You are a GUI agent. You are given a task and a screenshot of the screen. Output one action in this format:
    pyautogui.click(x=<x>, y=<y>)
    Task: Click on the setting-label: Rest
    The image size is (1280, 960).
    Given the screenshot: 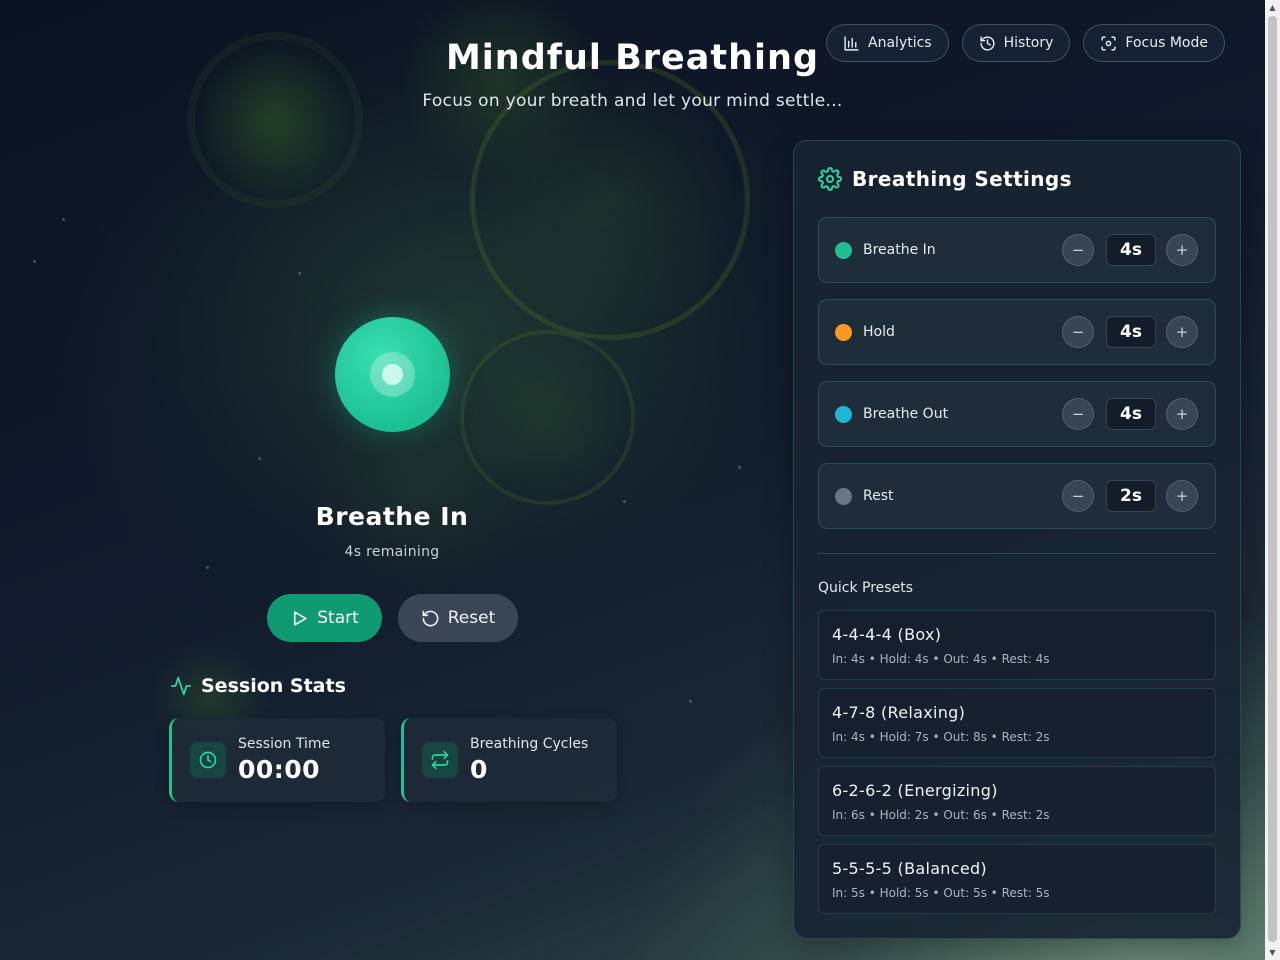 What is the action you would take?
    pyautogui.click(x=878, y=496)
    